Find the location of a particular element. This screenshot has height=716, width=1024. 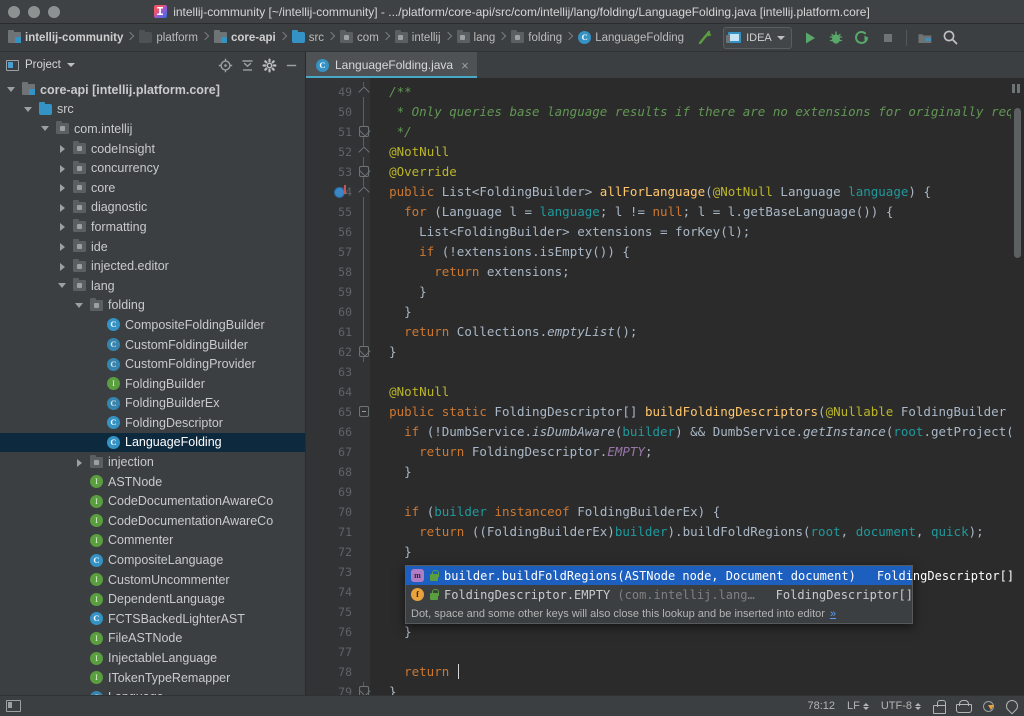

close-icon: × is located at coordinates (465, 65).